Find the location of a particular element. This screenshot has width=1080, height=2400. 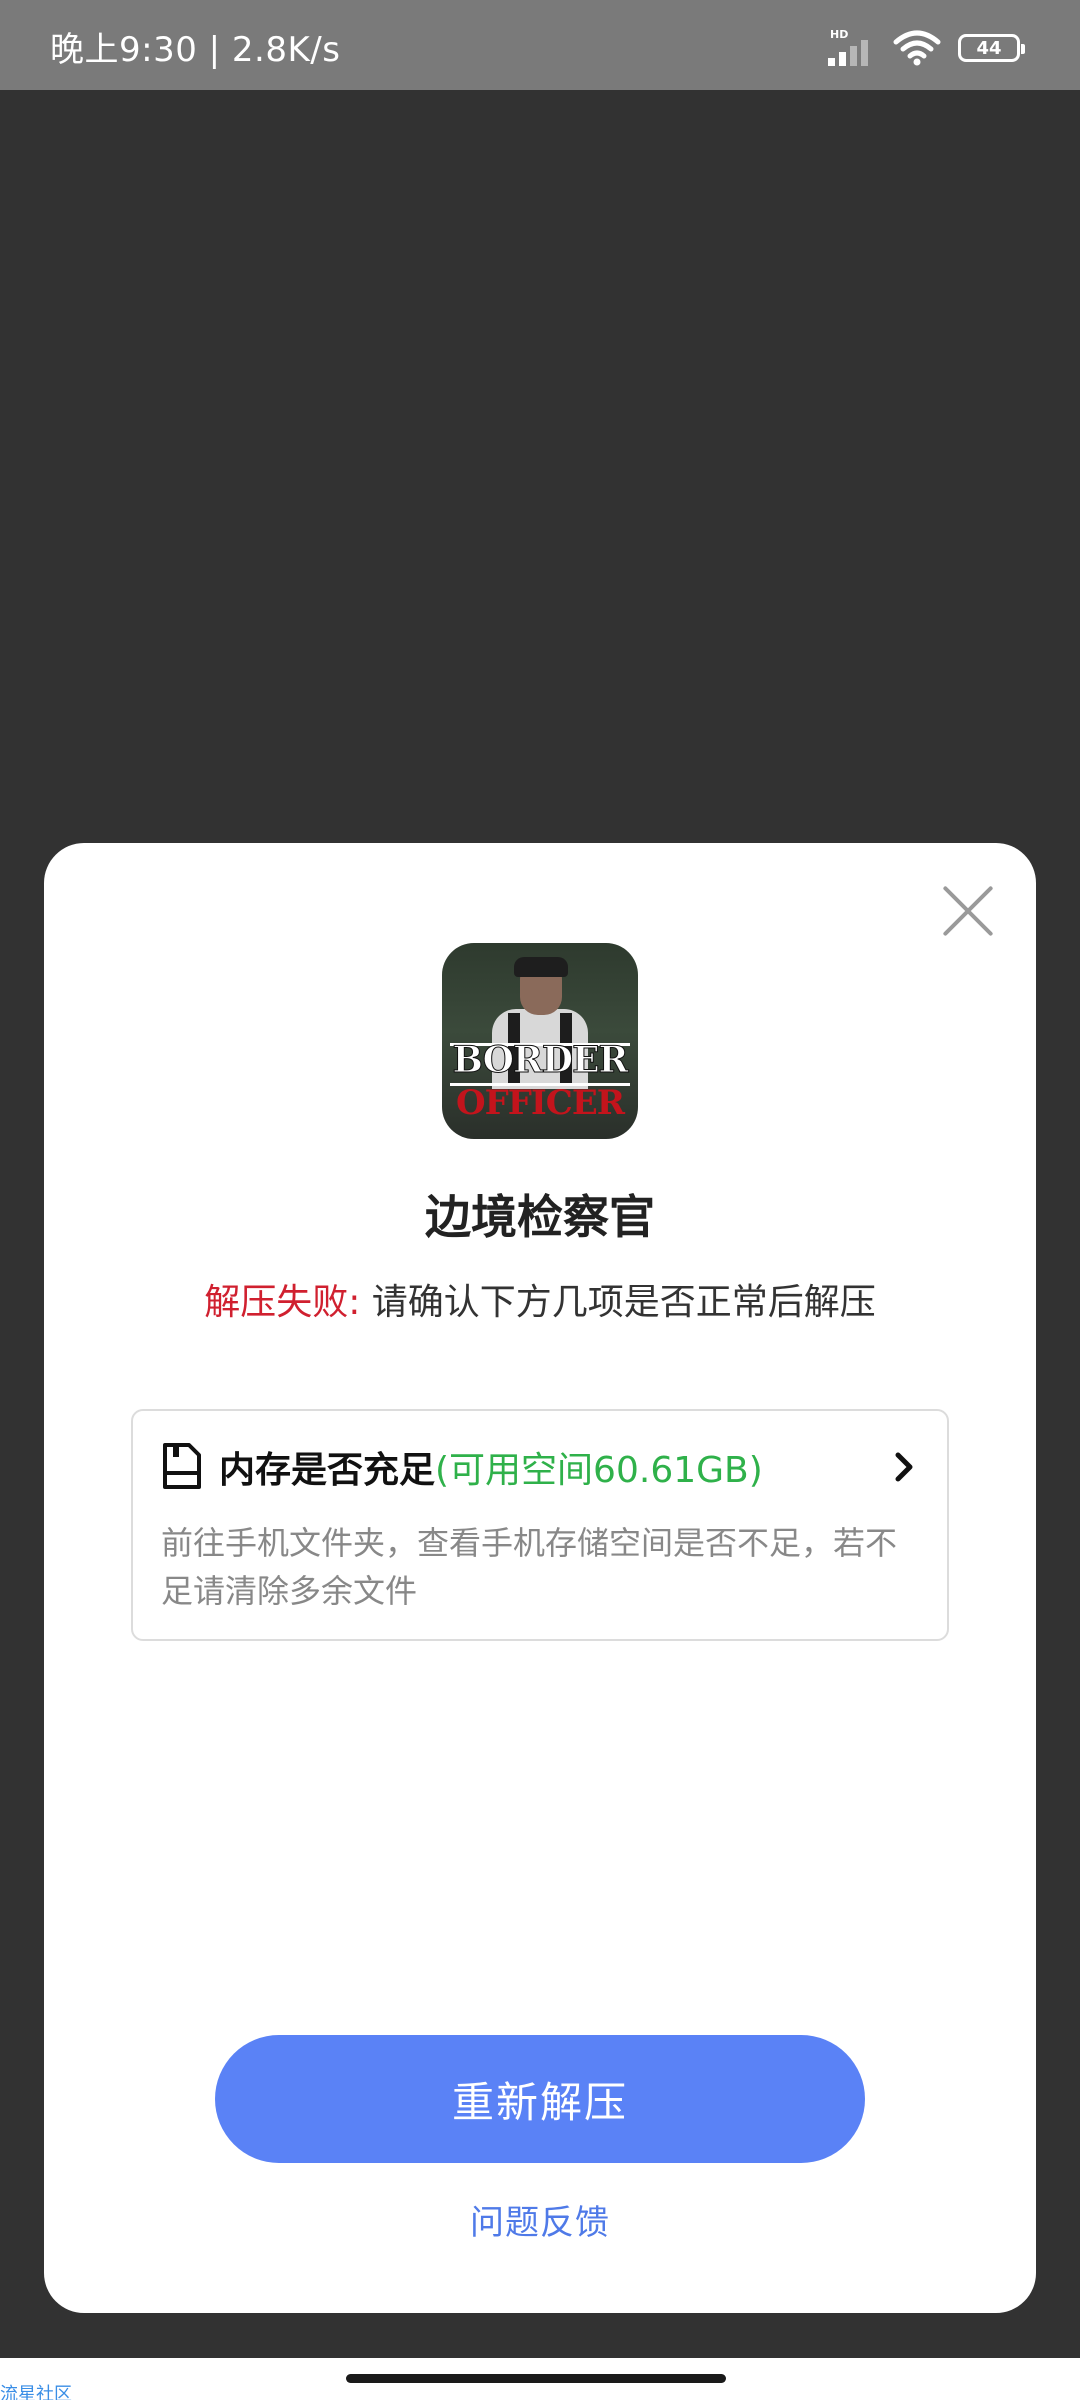

feedback-link: 问题反馈 is located at coordinates (540, 2219).